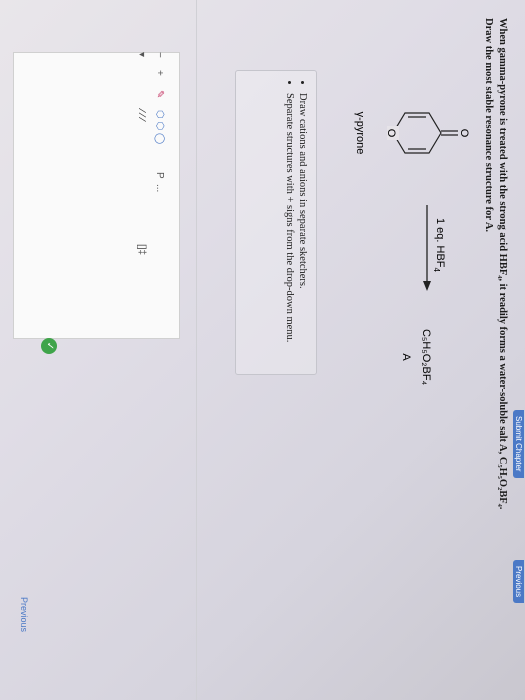 This screenshot has height=700, width=525. Describe the element at coordinates (426, 357) in the screenshot. I see `product-formula: C₅H₅O₂BF₄` at that location.